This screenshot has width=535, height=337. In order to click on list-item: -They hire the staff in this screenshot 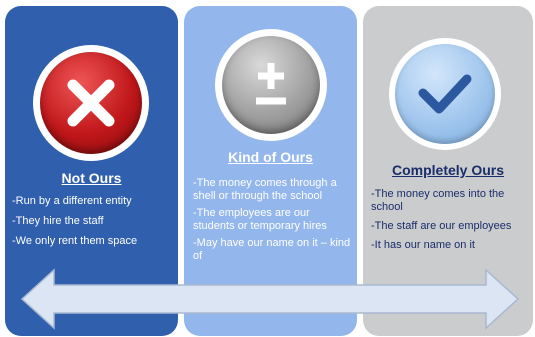, I will do `click(58, 221)`.